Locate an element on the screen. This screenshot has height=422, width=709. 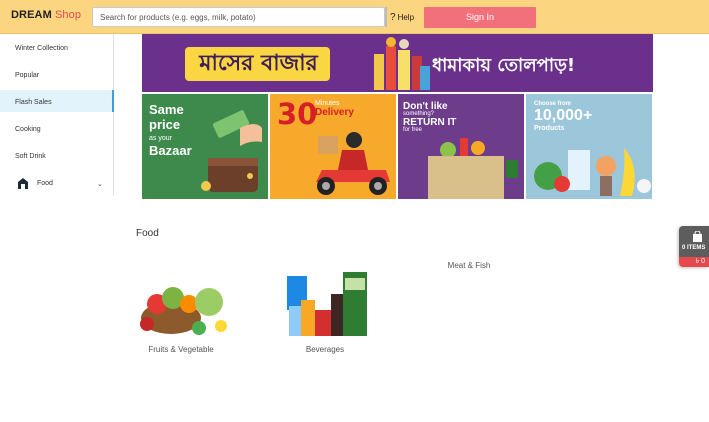
floating-cart: 0 ITEMS ৳ 0 is located at coordinates (694, 246).